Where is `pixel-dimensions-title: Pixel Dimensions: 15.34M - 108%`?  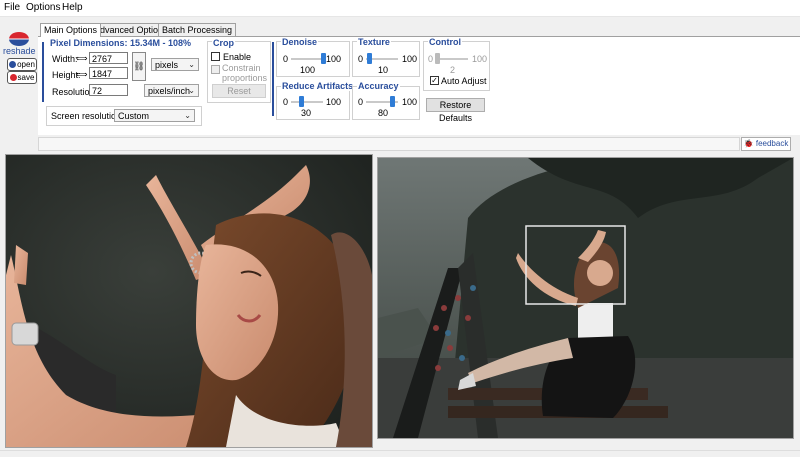 pixel-dimensions-title: Pixel Dimensions: 15.34M - 108% is located at coordinates (121, 43).